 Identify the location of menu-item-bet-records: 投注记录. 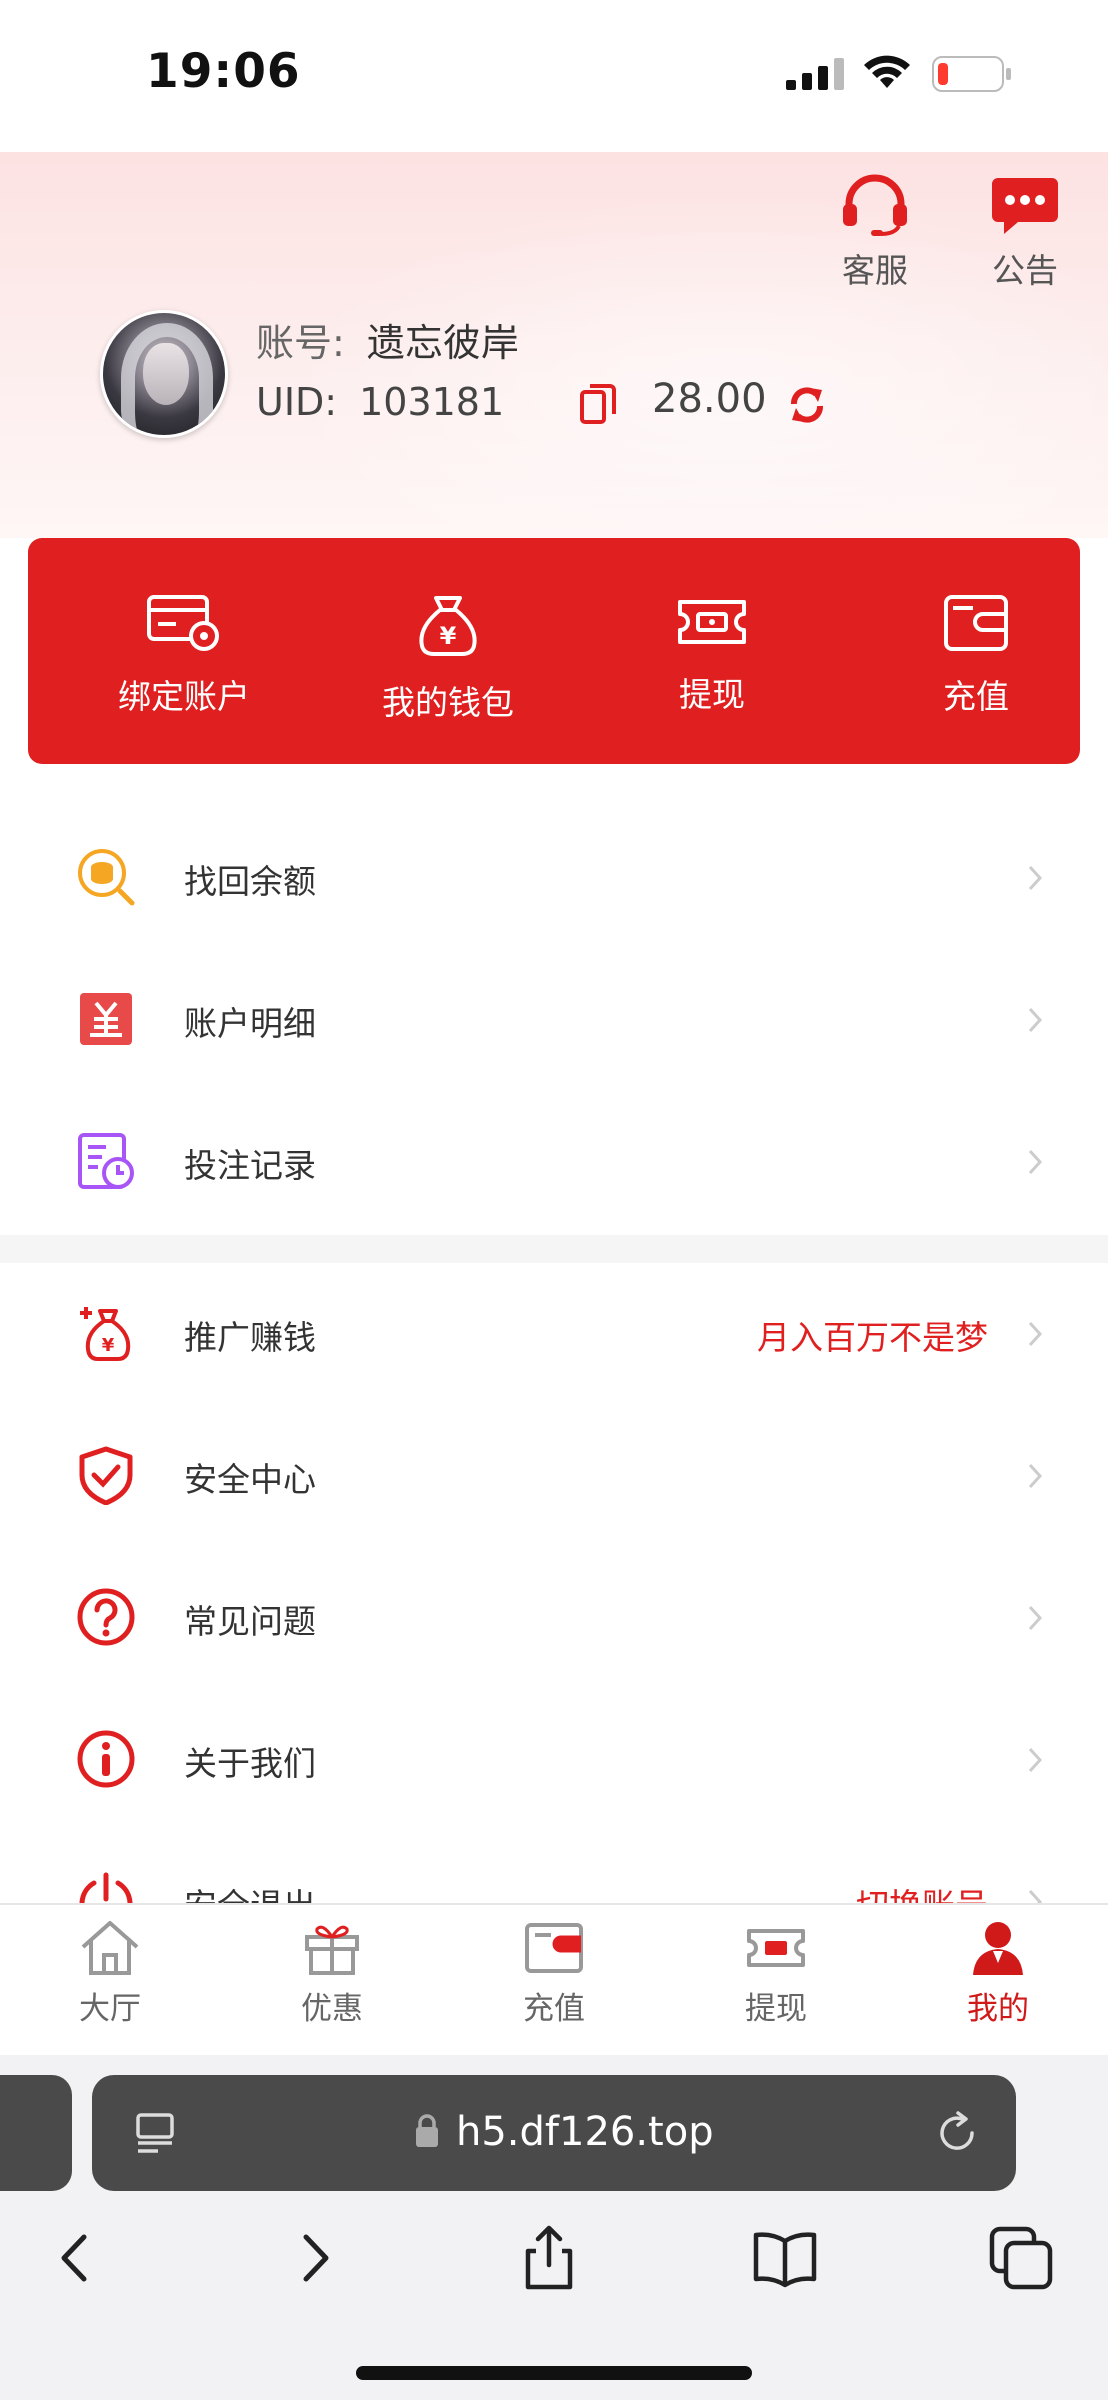
(554, 1162).